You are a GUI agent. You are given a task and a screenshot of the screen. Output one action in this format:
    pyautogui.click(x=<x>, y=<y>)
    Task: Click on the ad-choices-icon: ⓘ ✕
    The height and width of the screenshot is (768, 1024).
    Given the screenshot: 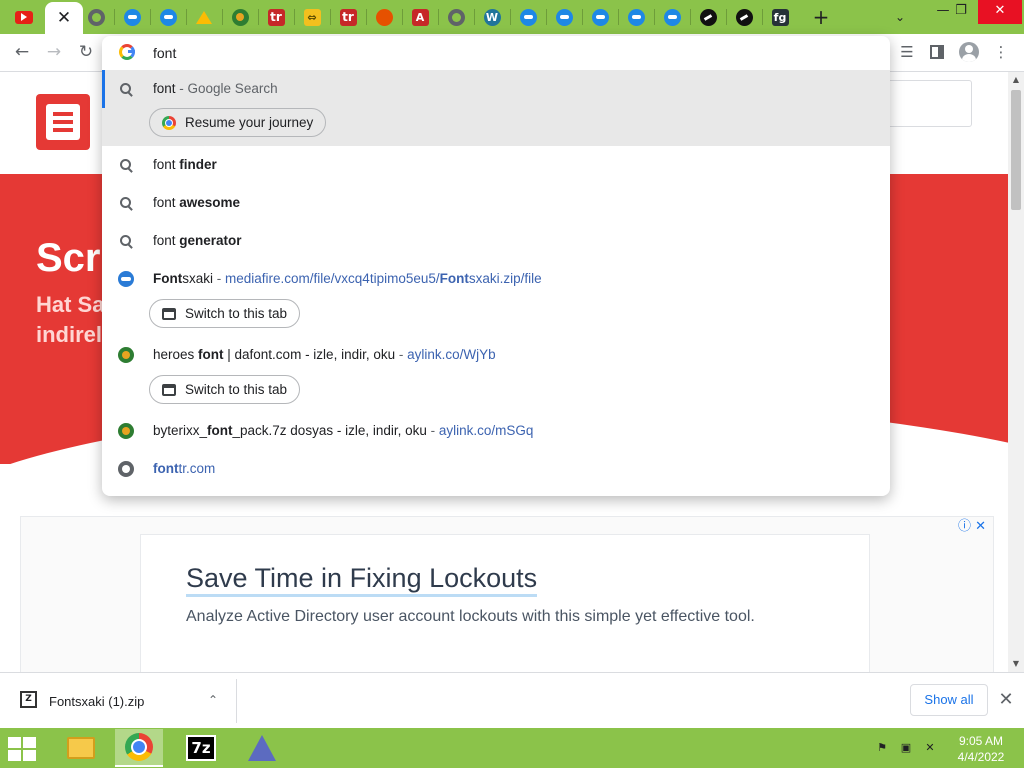 What is the action you would take?
    pyautogui.click(x=972, y=524)
    